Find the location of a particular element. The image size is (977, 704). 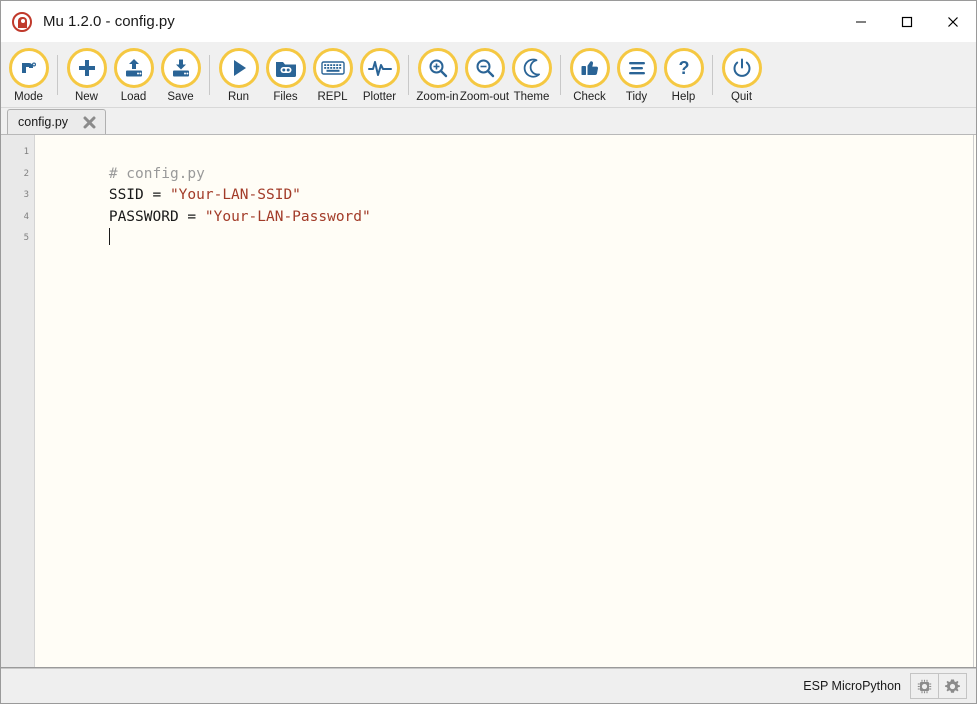

editor-vertical-scrollbar is located at coordinates (974, 401).